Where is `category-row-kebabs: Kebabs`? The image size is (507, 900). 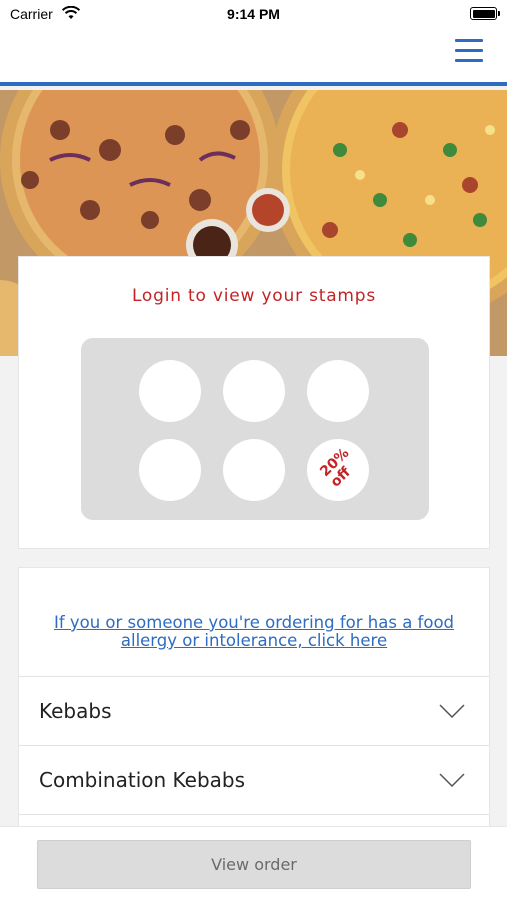
category-row-kebabs: Kebabs is located at coordinates (254, 710).